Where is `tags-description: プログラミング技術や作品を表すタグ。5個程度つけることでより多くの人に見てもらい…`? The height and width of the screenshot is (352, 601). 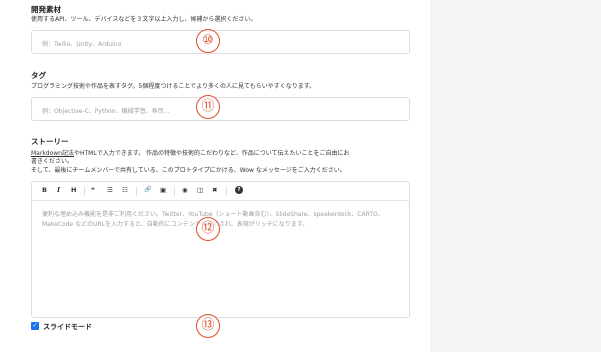
tags-description: プログラミング技術や作品を表すタグ。5個程度つけることでより多くの人に見てもらい… is located at coordinates (173, 86).